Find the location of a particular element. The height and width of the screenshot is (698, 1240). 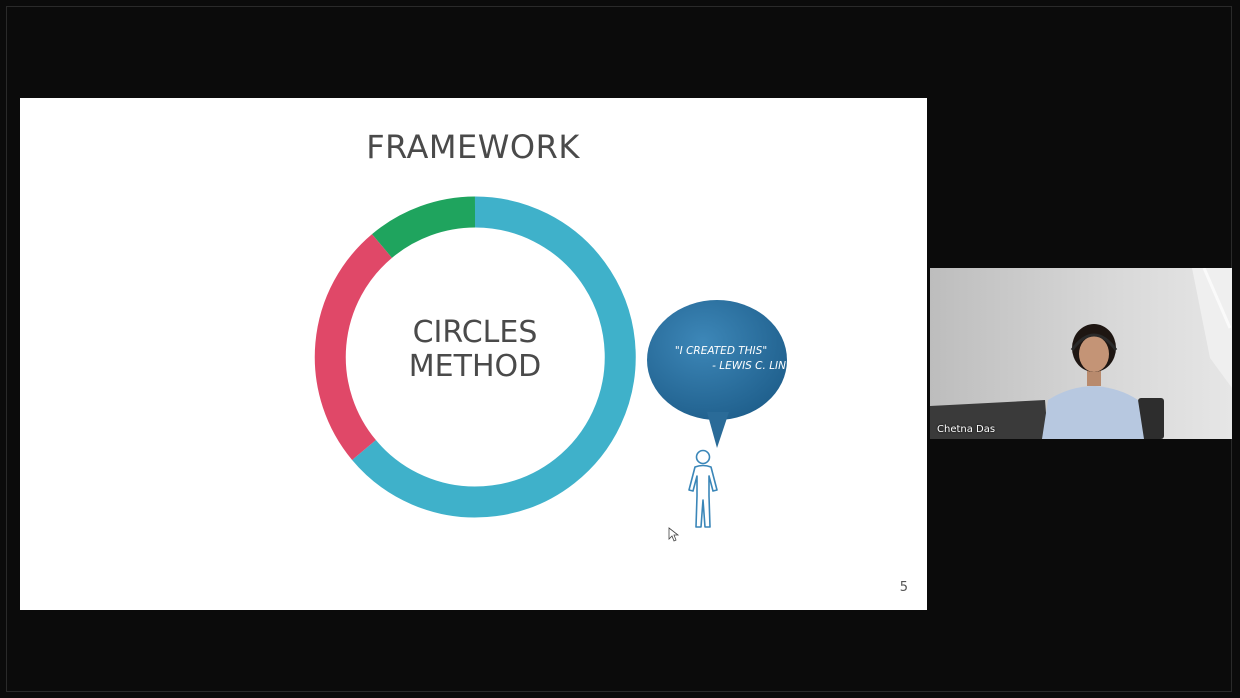

slide-page-number: 5 is located at coordinates (903, 587).